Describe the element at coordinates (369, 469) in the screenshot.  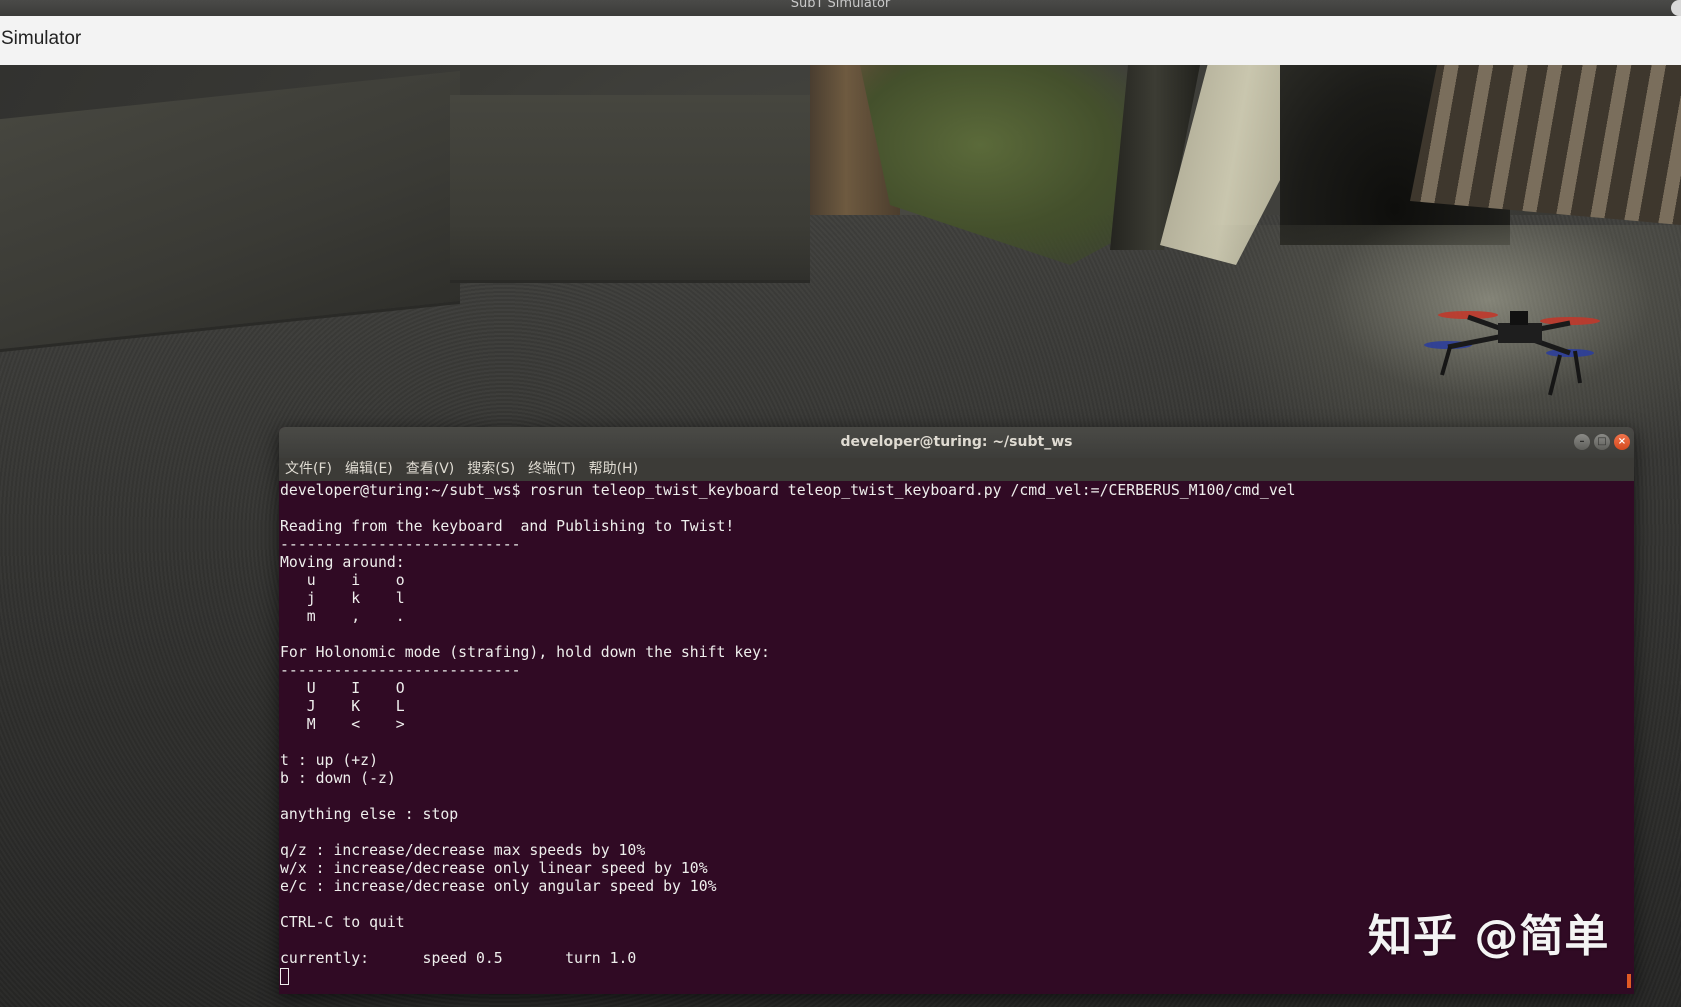
I see `terminal-menu-item: 编辑(E)` at that location.